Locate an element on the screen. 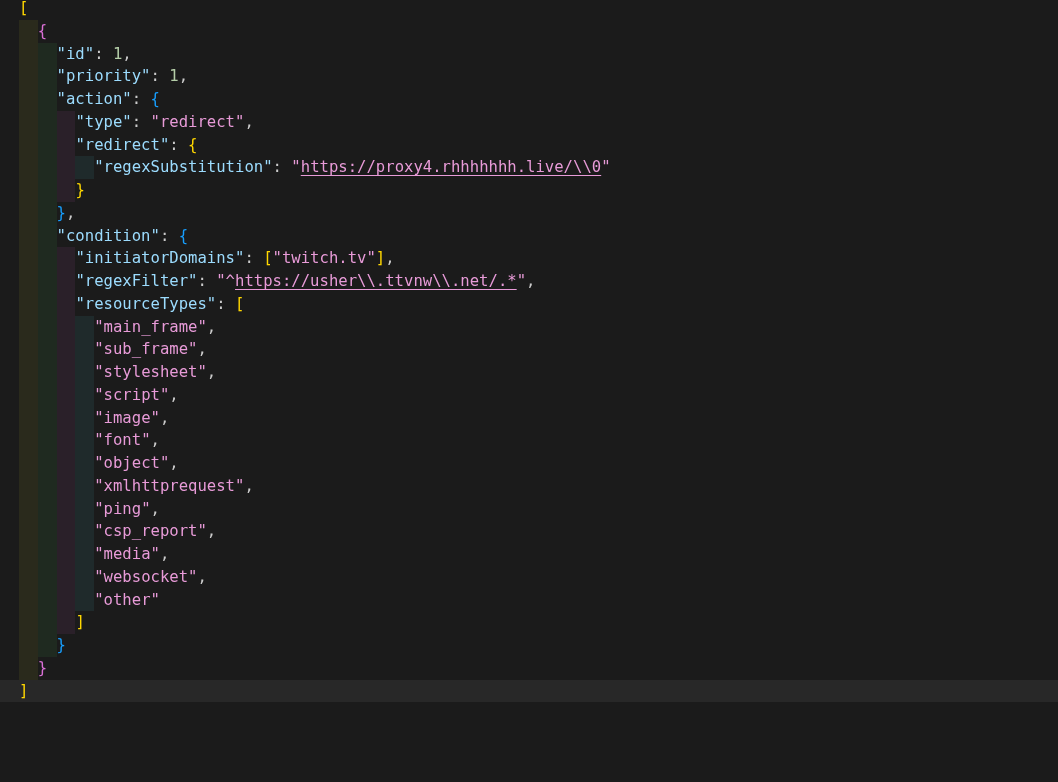  code-line: "font", is located at coordinates (529, 440).